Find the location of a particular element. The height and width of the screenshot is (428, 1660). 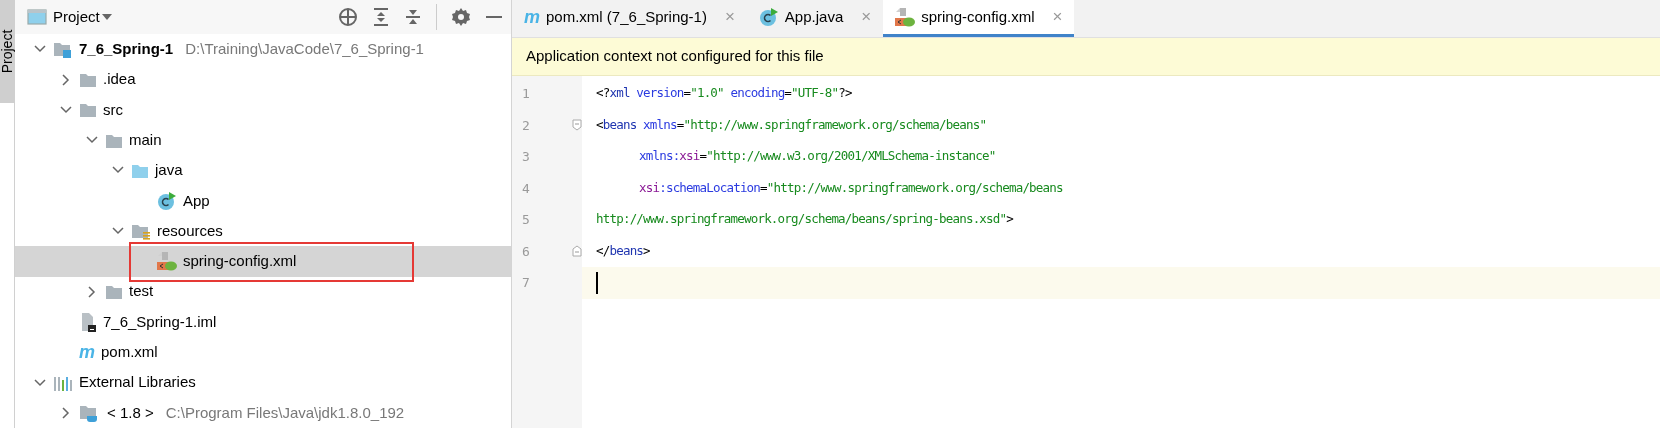

code-line: xmlns:xsi="http://www.w3.org/2001/XMLSchema-instance" is located at coordinates (817, 156).